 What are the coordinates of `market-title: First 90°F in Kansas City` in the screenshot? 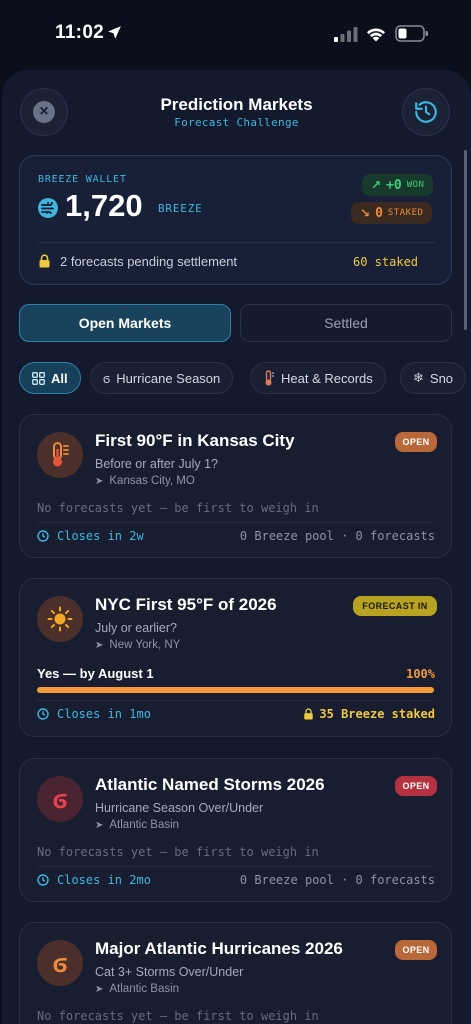 It's located at (195, 440).